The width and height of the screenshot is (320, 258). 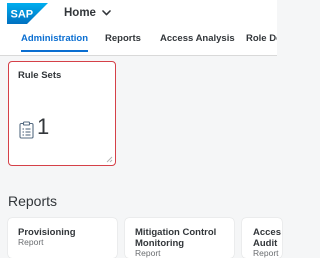 I want to click on access-audit-report-tile: Acces Audit Report, so click(x=262, y=238).